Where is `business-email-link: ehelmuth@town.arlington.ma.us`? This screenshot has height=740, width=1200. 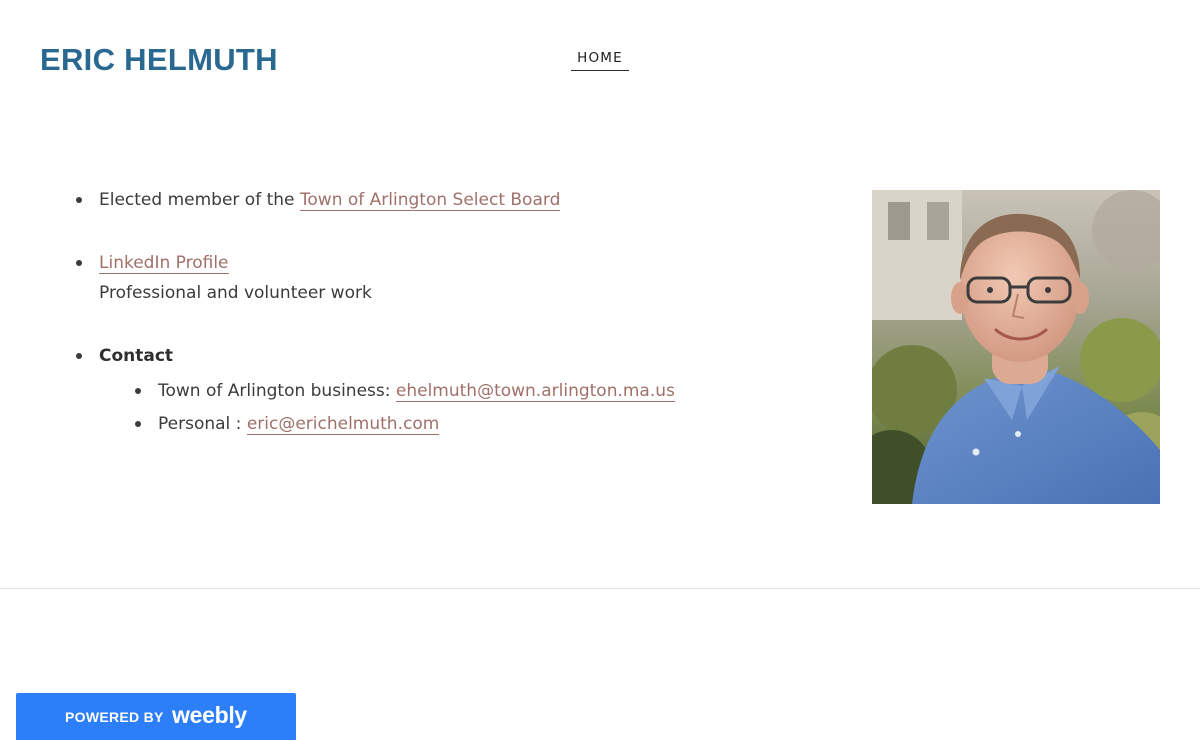
business-email-link: ehelmuth@town.arlington.ma.us is located at coordinates (535, 391).